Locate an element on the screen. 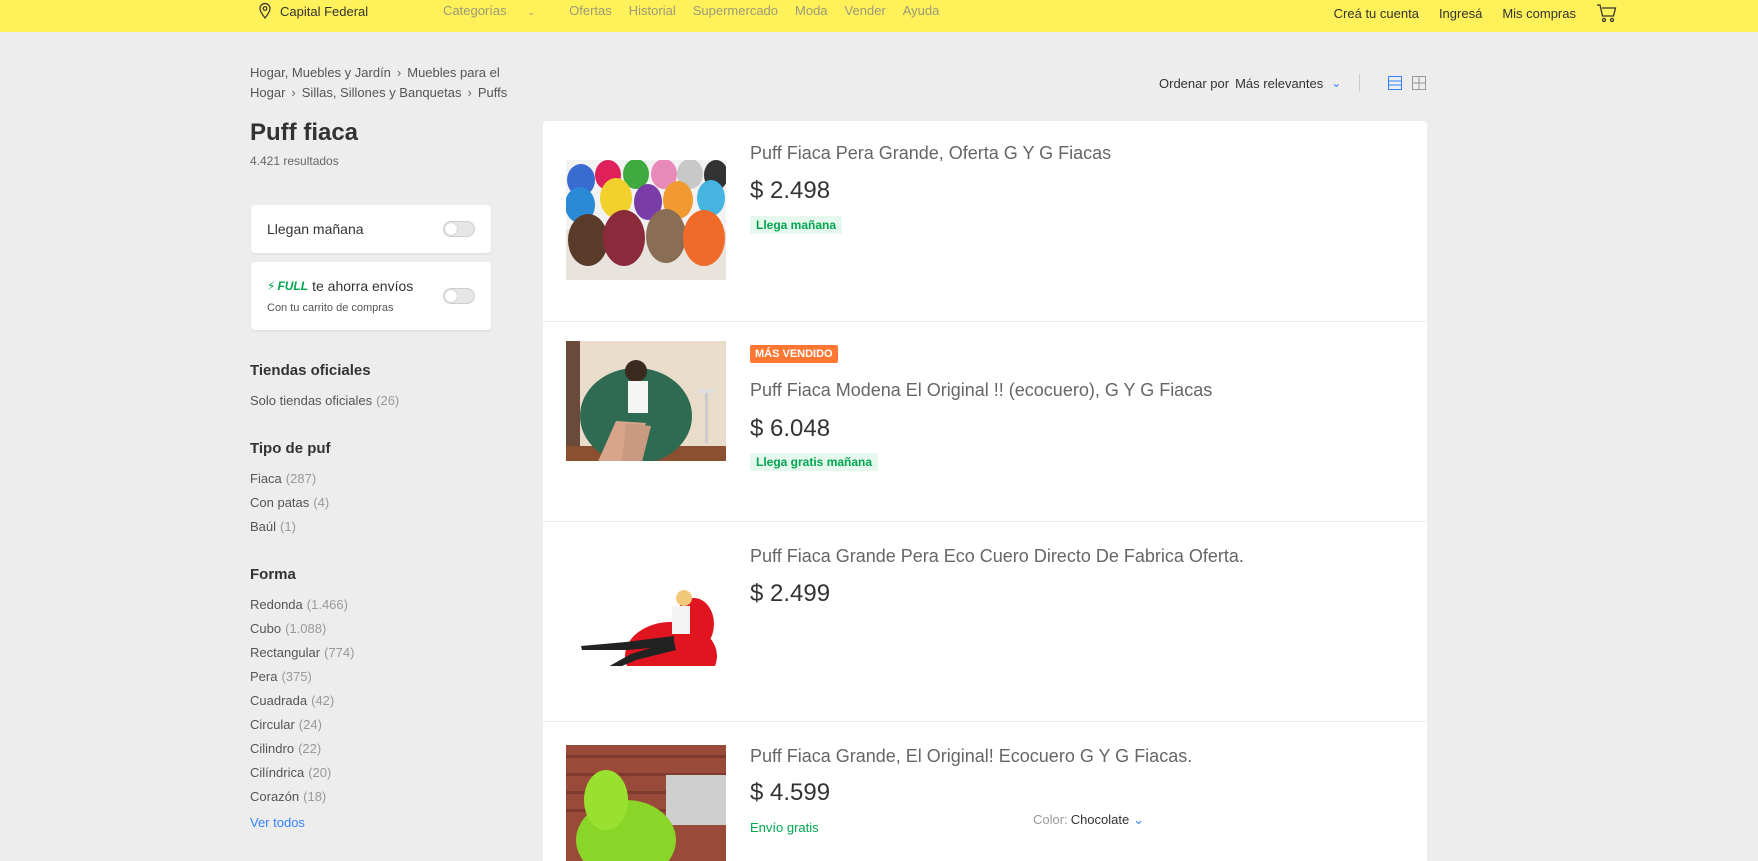 This screenshot has width=1758, height=861. facet-item: Cilindro (22) is located at coordinates (285, 748).